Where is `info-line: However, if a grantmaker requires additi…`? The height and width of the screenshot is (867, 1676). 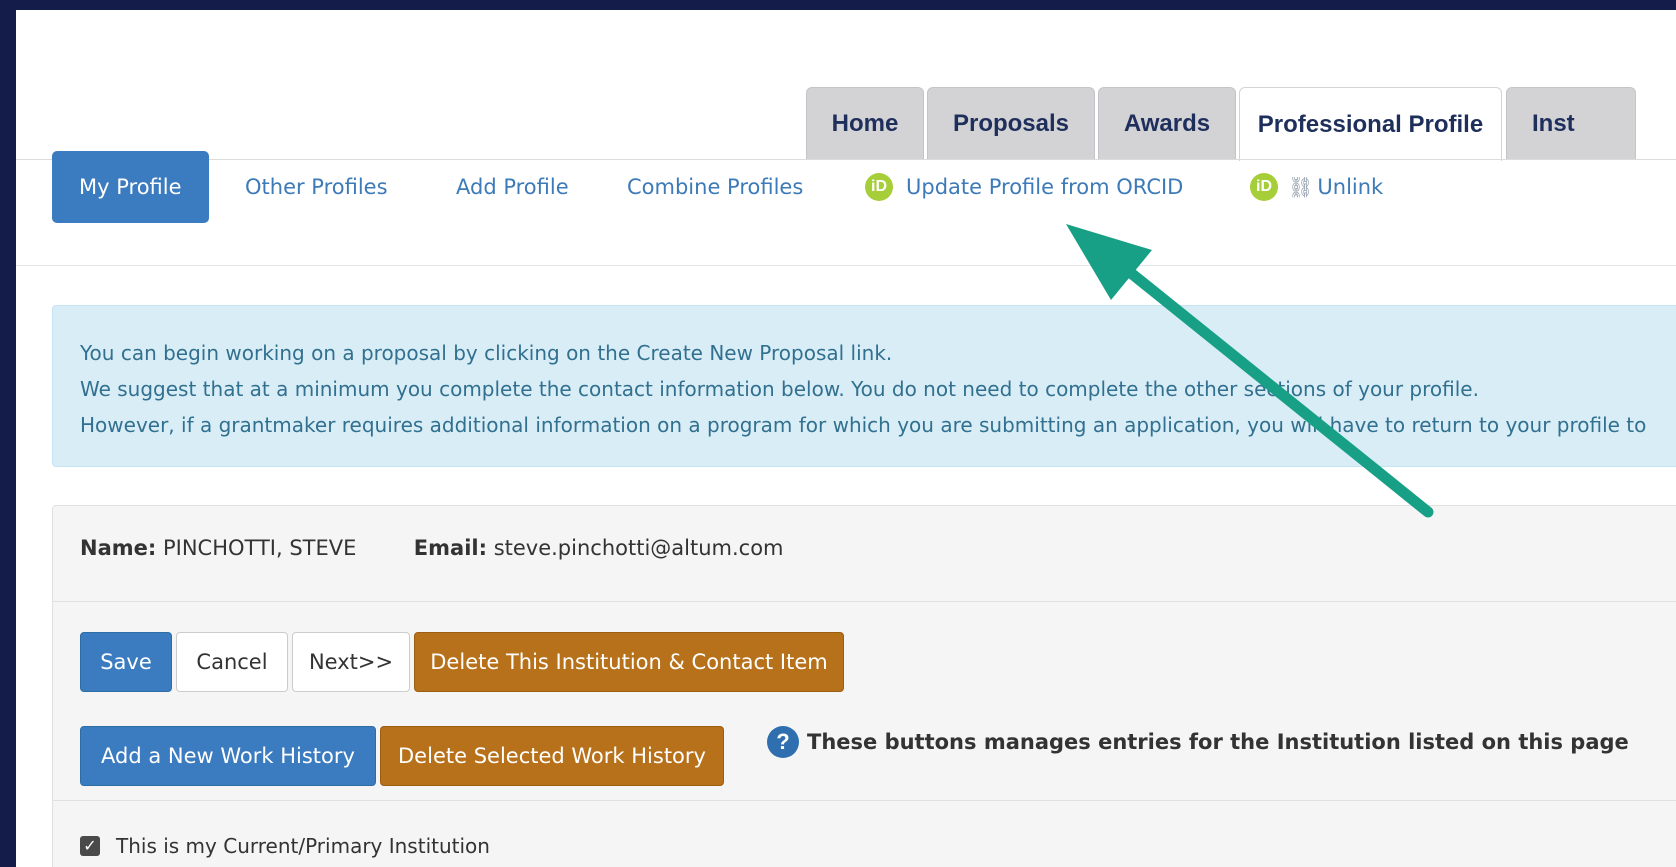 info-line: However, if a grantmaker requires additi… is located at coordinates (863, 425).